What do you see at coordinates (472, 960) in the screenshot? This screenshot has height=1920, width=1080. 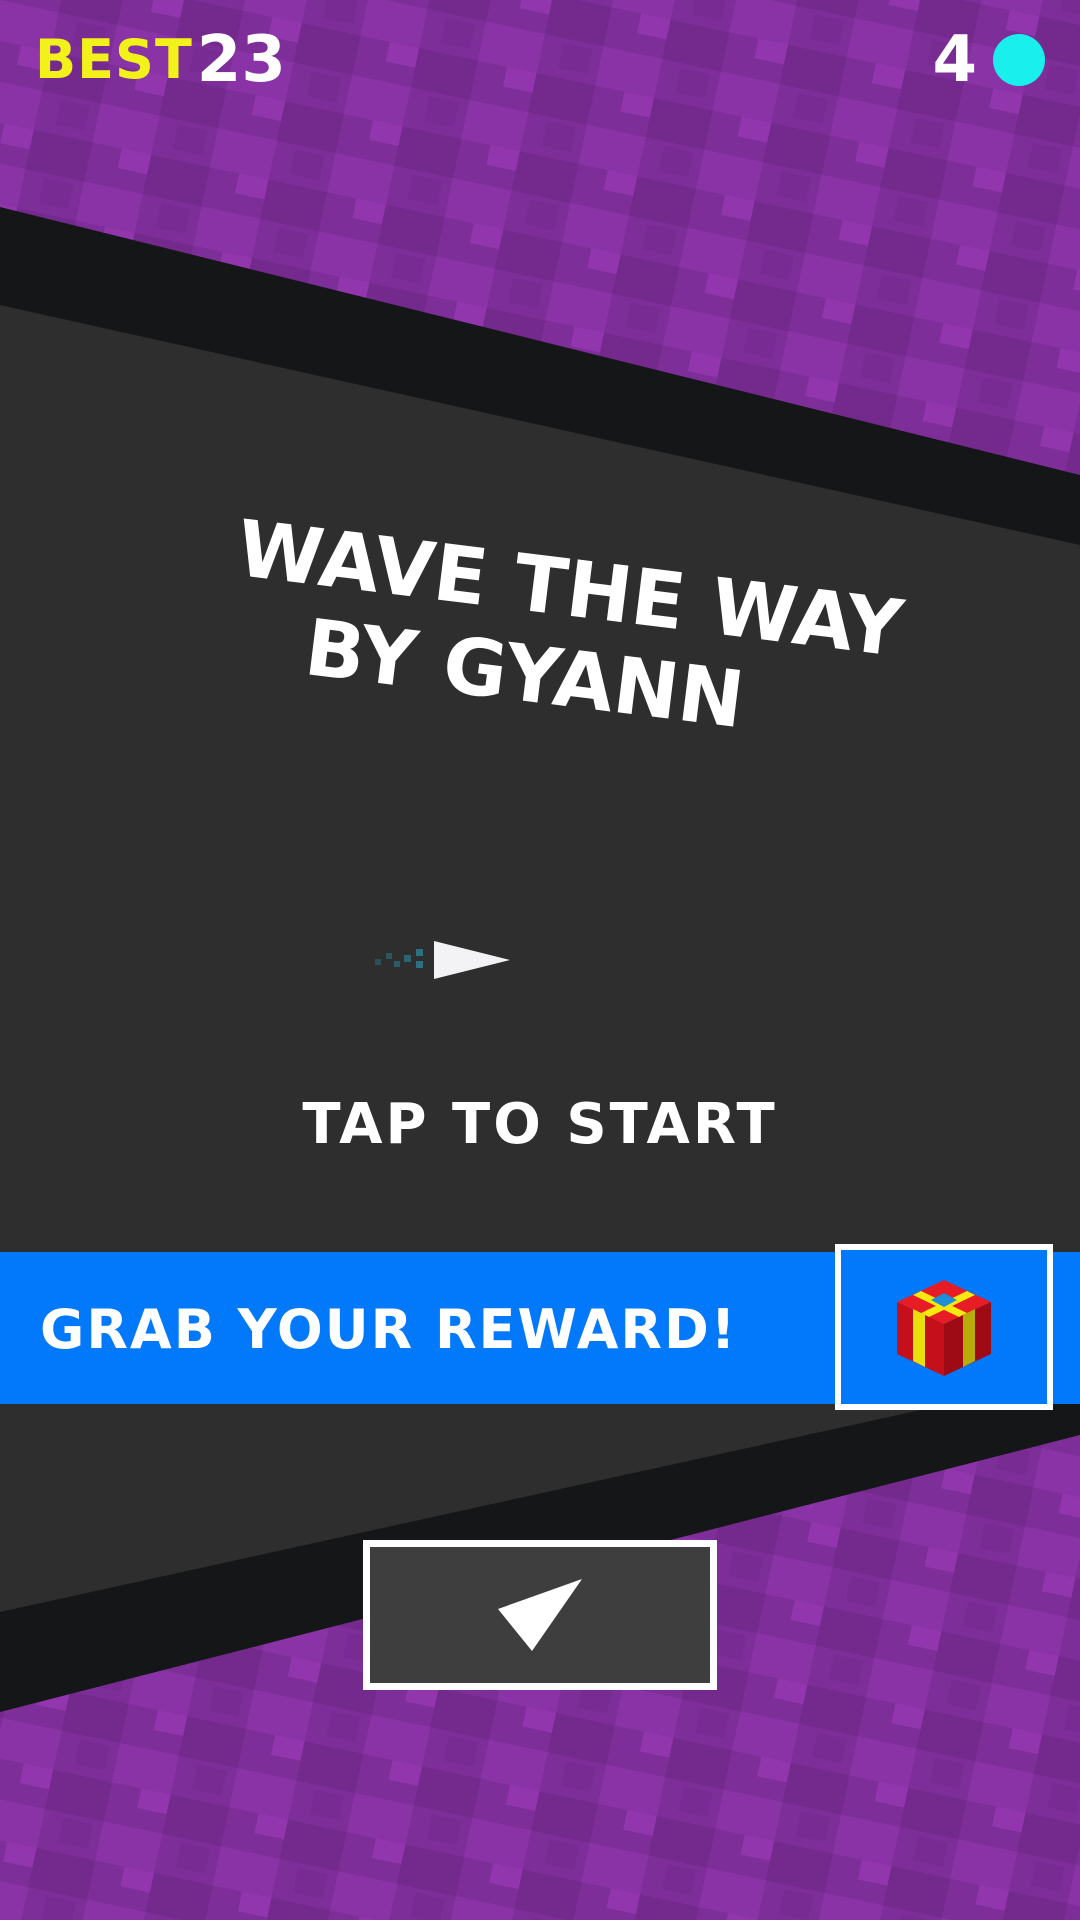 I see `player-arrow-icon` at bounding box center [472, 960].